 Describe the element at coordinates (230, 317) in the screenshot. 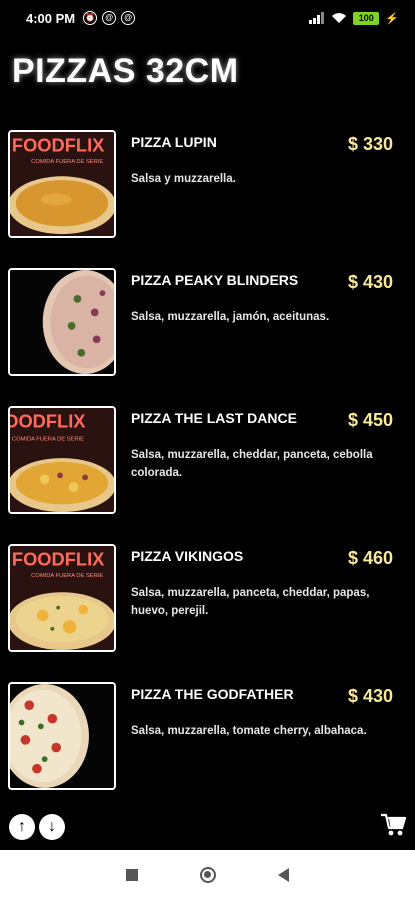

I see `item-description: Salsa, muzzarella, jamón, aceitunas.` at that location.